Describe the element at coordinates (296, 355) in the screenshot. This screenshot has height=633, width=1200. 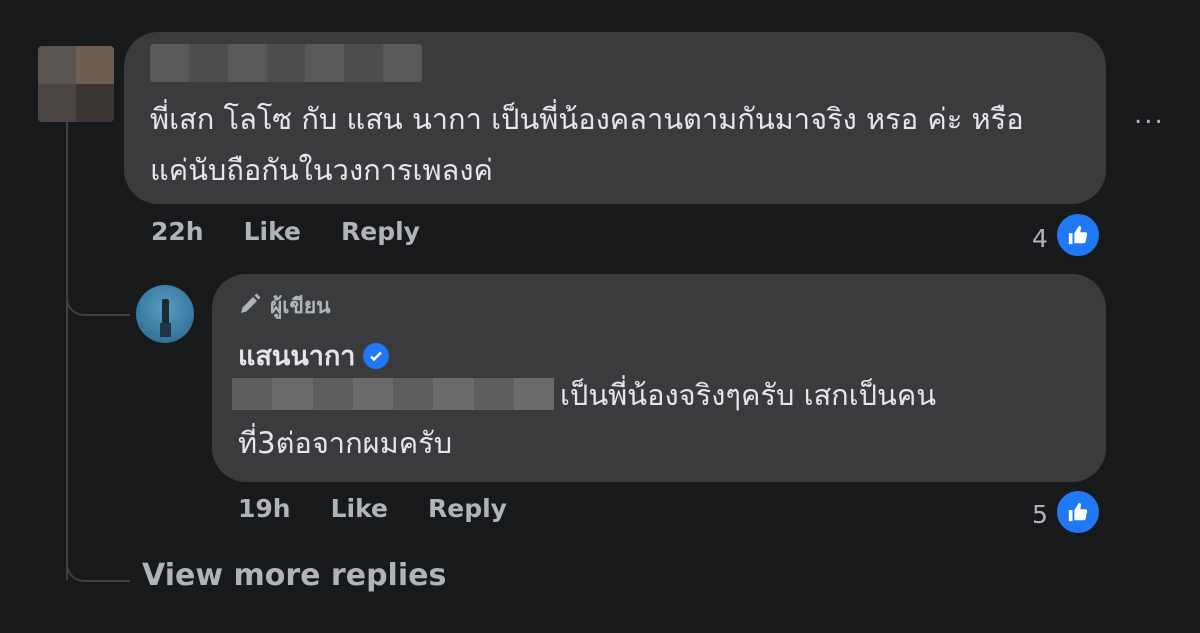
I see `reply-author-name-text: แสนนากา` at that location.